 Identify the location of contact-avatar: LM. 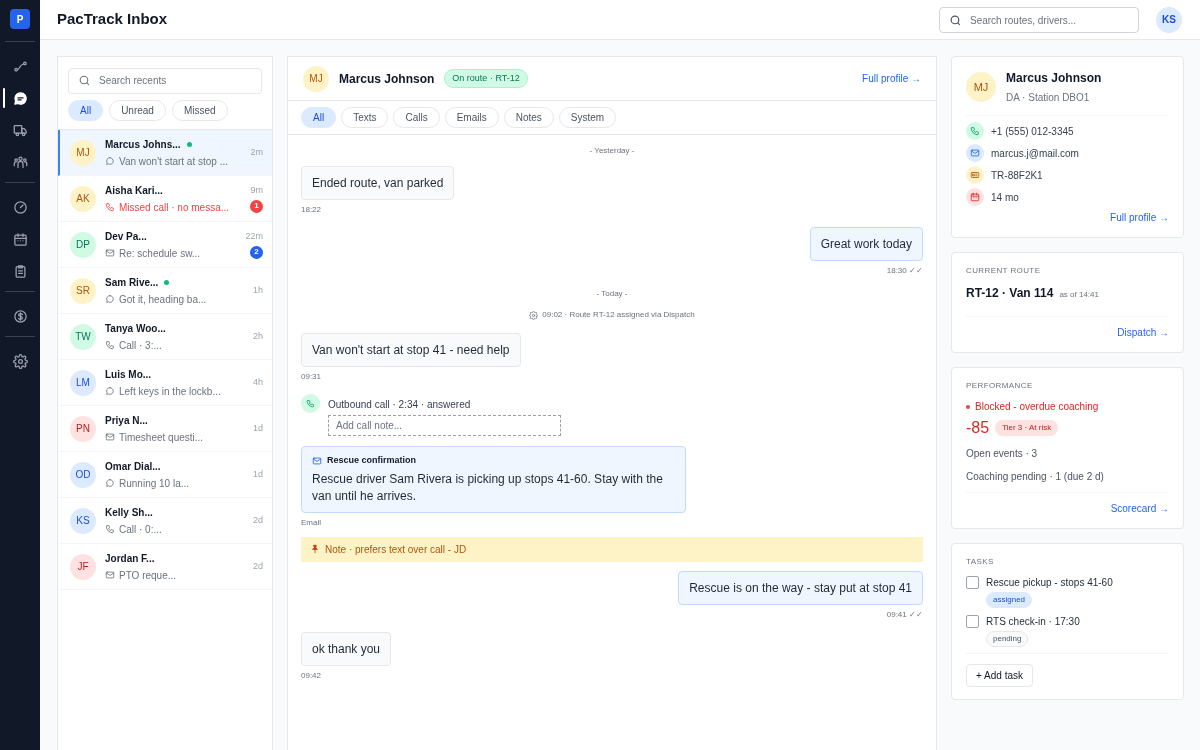
(83, 382).